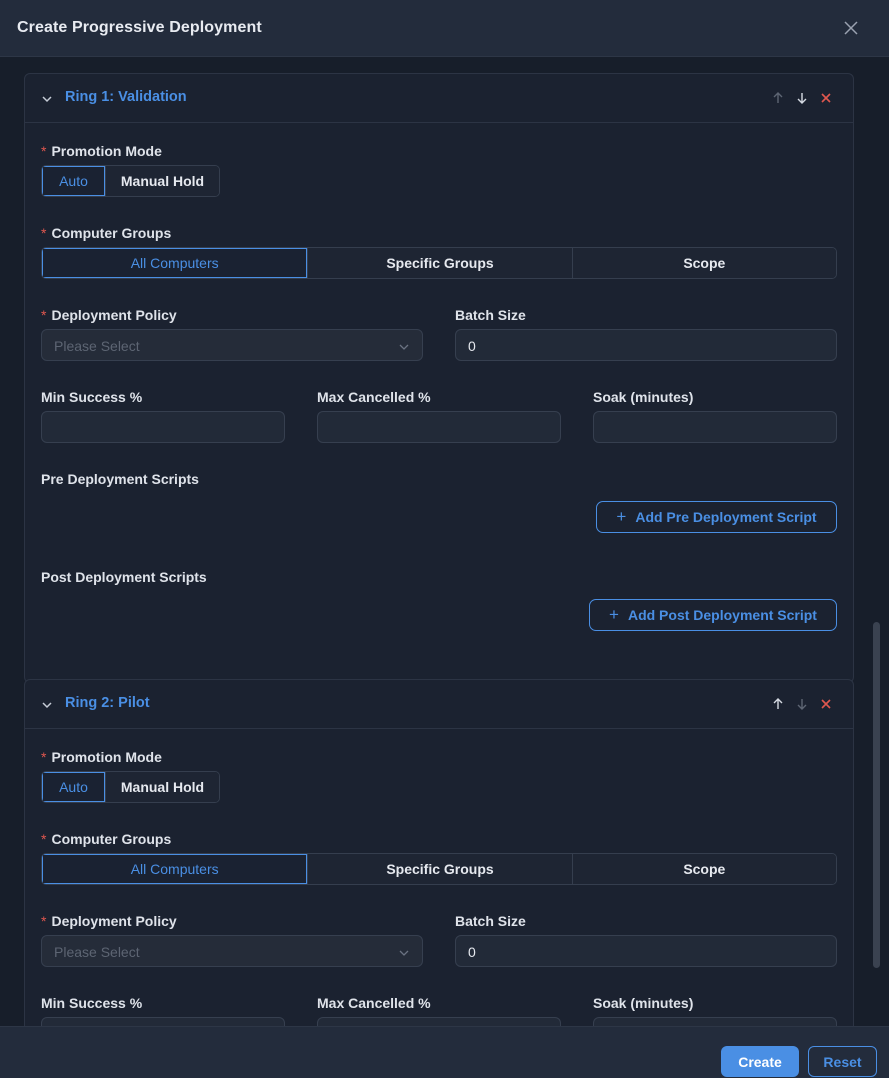 This screenshot has height=1078, width=889. Describe the element at coordinates (444, 28) in the screenshot. I see `dialog-header: Create Progressive Deployment` at that location.